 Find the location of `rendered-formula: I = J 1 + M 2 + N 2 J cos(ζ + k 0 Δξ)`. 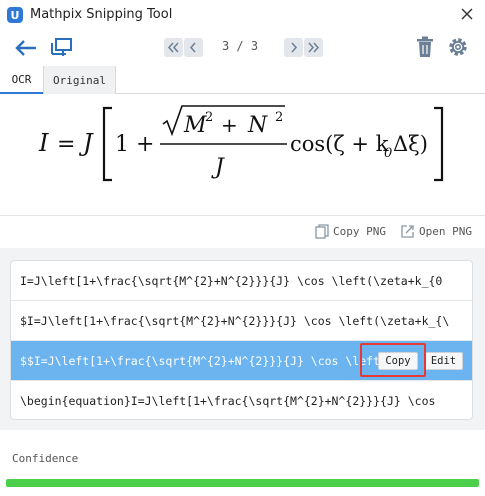

rendered-formula: I = J 1 + M 2 + N 2 J cos(ζ + k 0 Δξ) is located at coordinates (241, 143).